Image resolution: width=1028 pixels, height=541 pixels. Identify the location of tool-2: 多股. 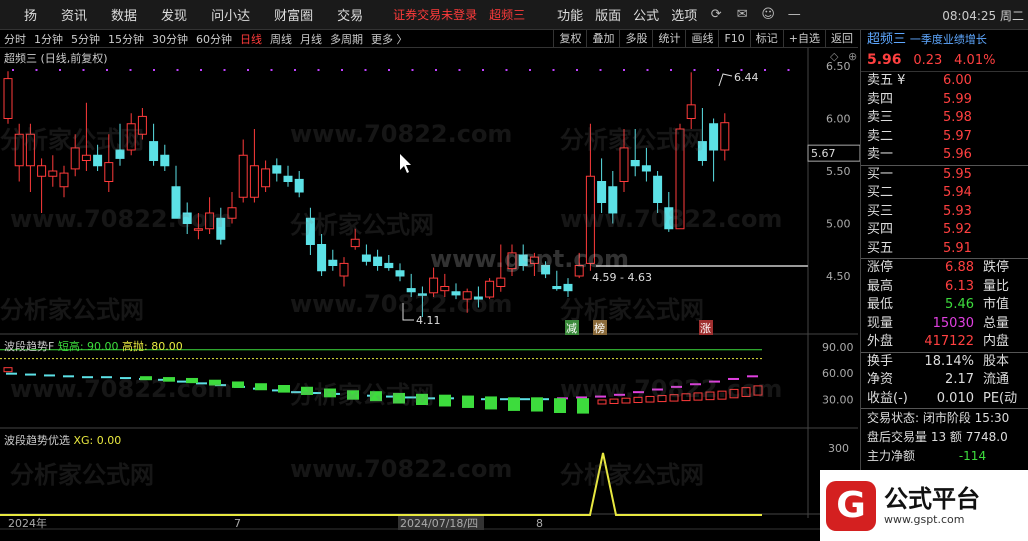
(635, 39).